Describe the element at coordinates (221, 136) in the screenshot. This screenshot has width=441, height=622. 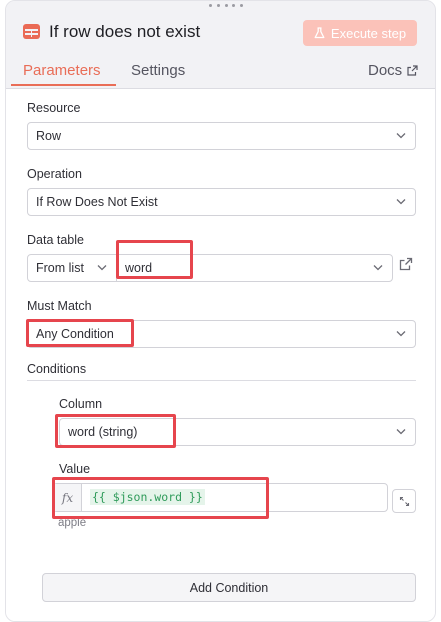
I see `resource-select: Row` at that location.